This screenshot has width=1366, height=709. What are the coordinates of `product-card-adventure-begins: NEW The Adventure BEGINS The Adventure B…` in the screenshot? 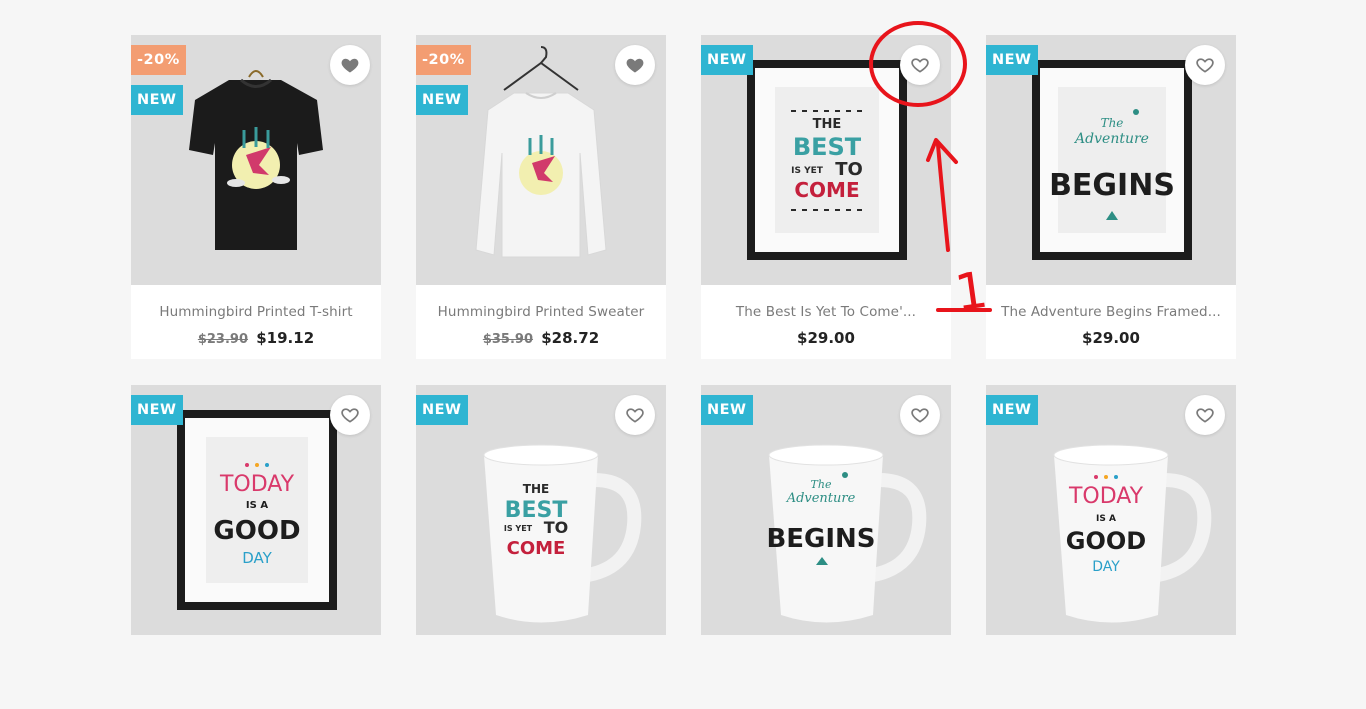 It's located at (1111, 197).